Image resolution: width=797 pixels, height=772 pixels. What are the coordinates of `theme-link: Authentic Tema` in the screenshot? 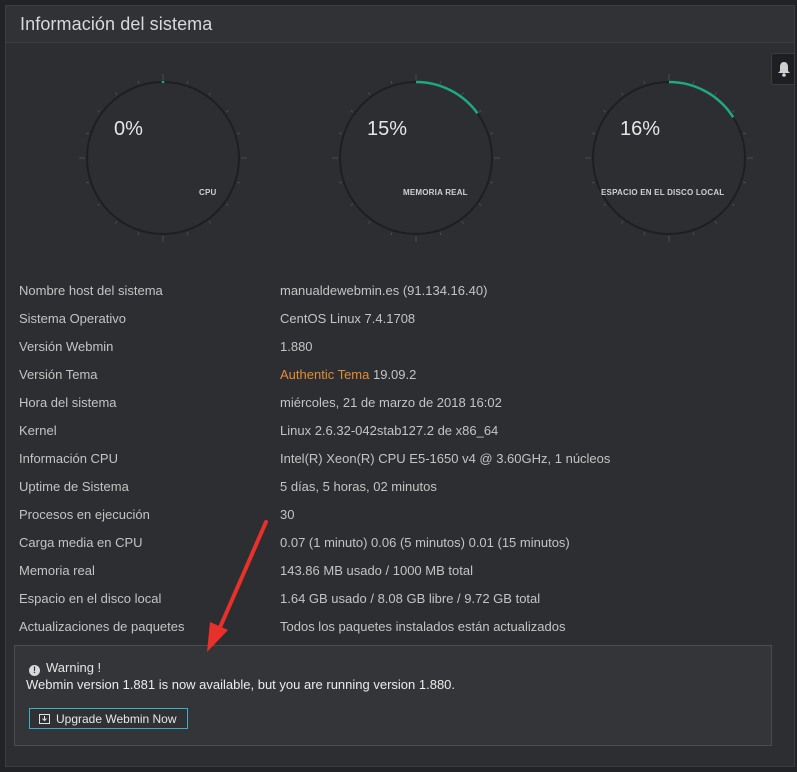 It's located at (324, 374).